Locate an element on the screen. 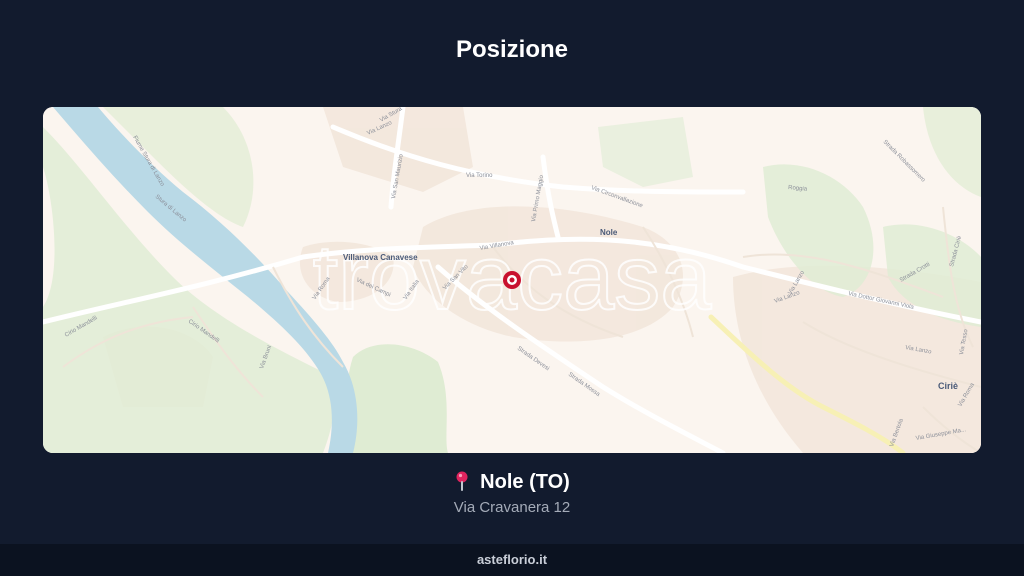  location-city: Nole (TO) is located at coordinates (512, 484).